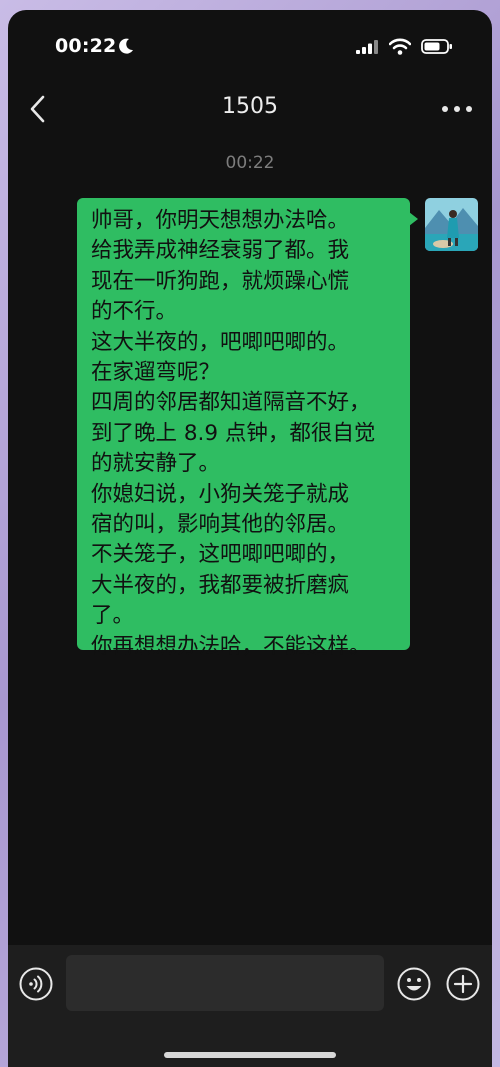 This screenshot has height=1067, width=500. What do you see at coordinates (414, 984) in the screenshot?
I see `emoji-icon` at bounding box center [414, 984].